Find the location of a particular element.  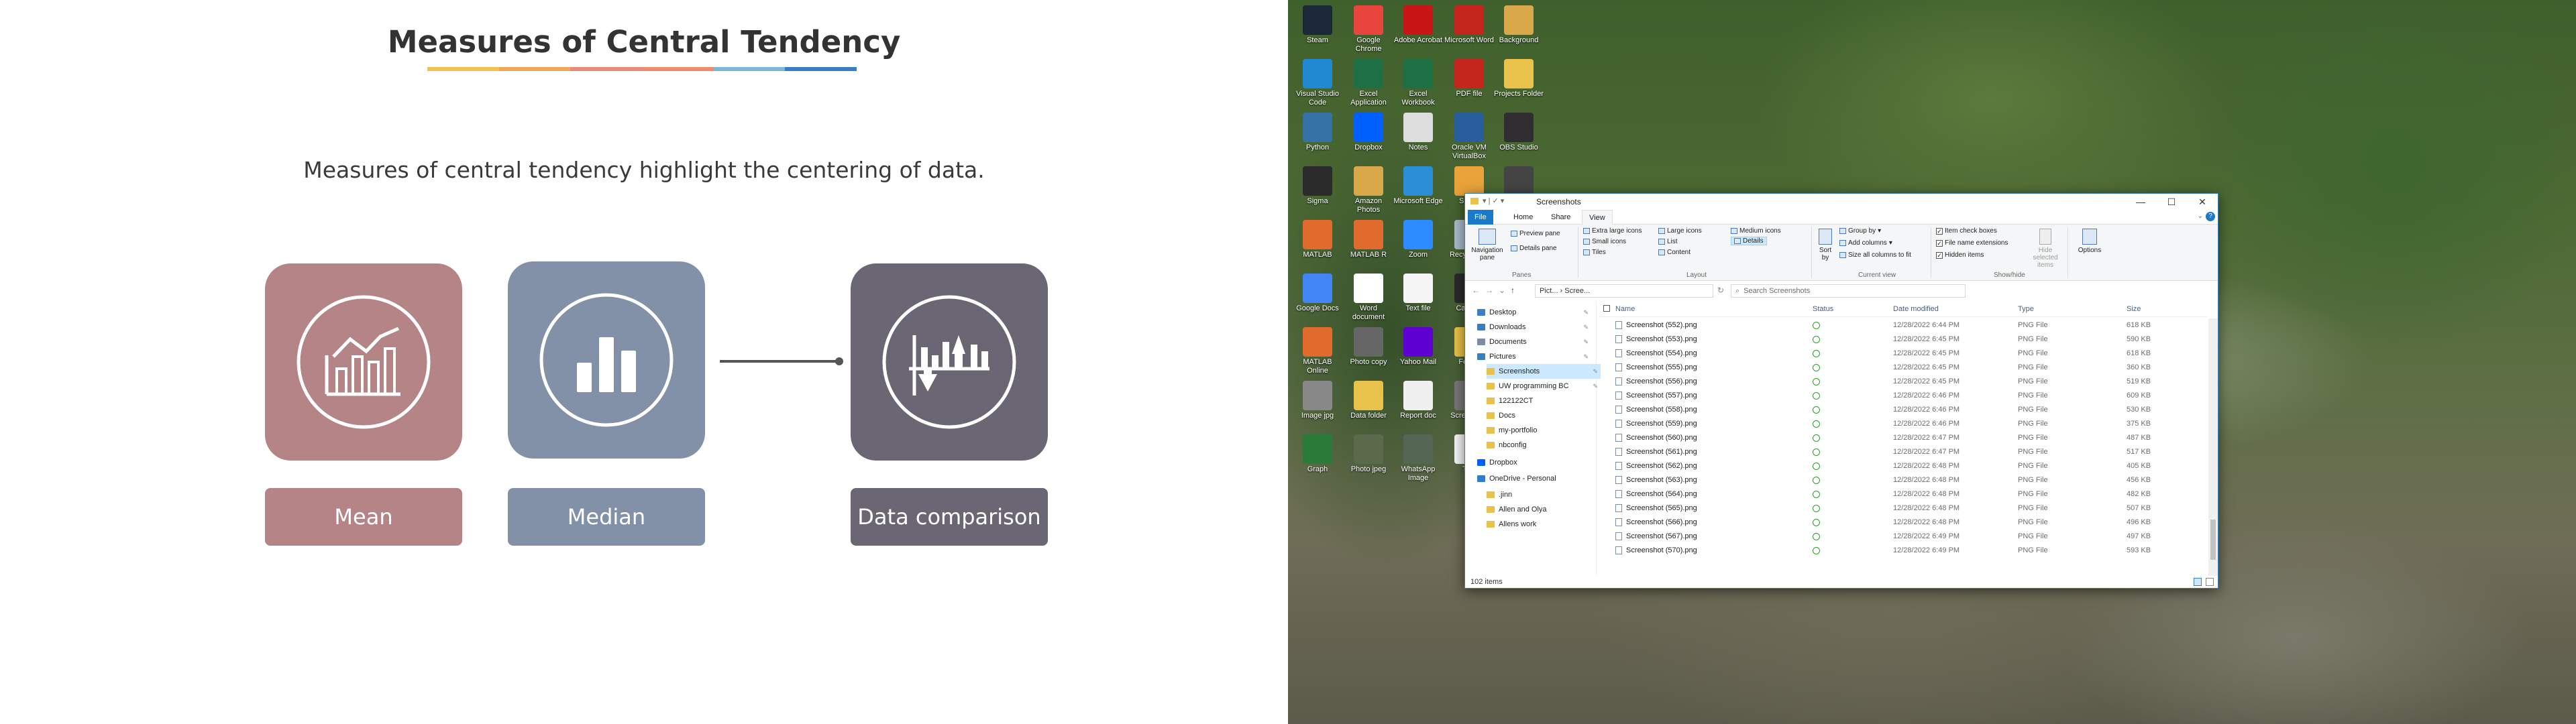

column-name: Name is located at coordinates (1625, 309).